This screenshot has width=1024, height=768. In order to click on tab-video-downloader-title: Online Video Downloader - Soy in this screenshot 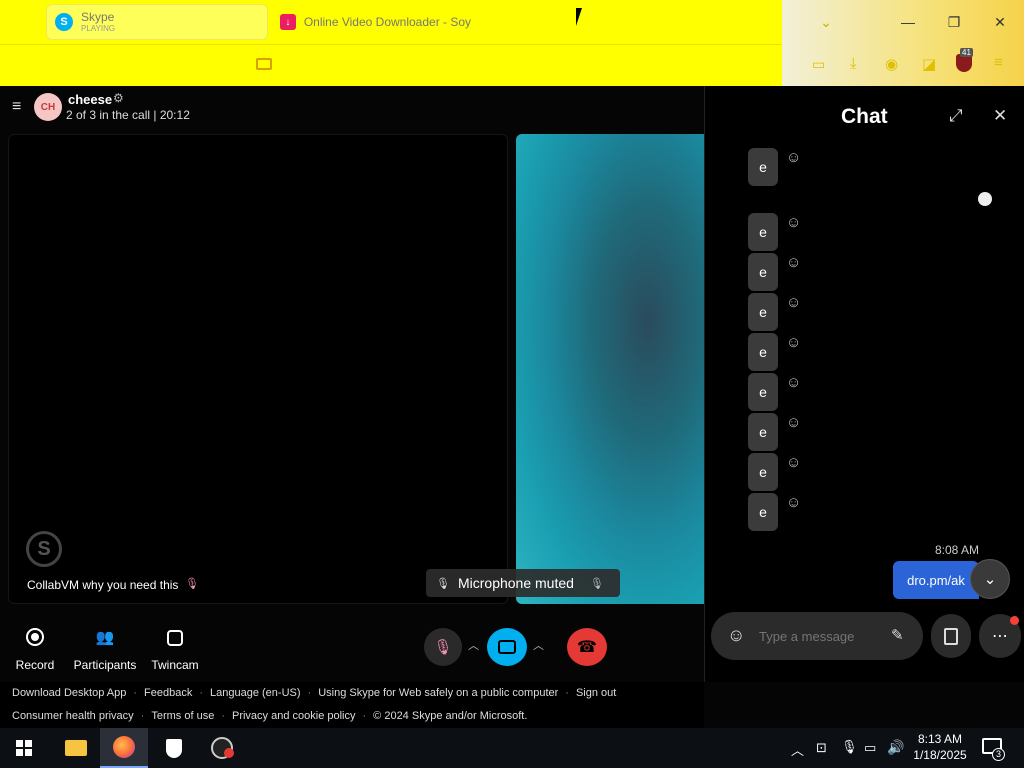, I will do `click(387, 22)`.